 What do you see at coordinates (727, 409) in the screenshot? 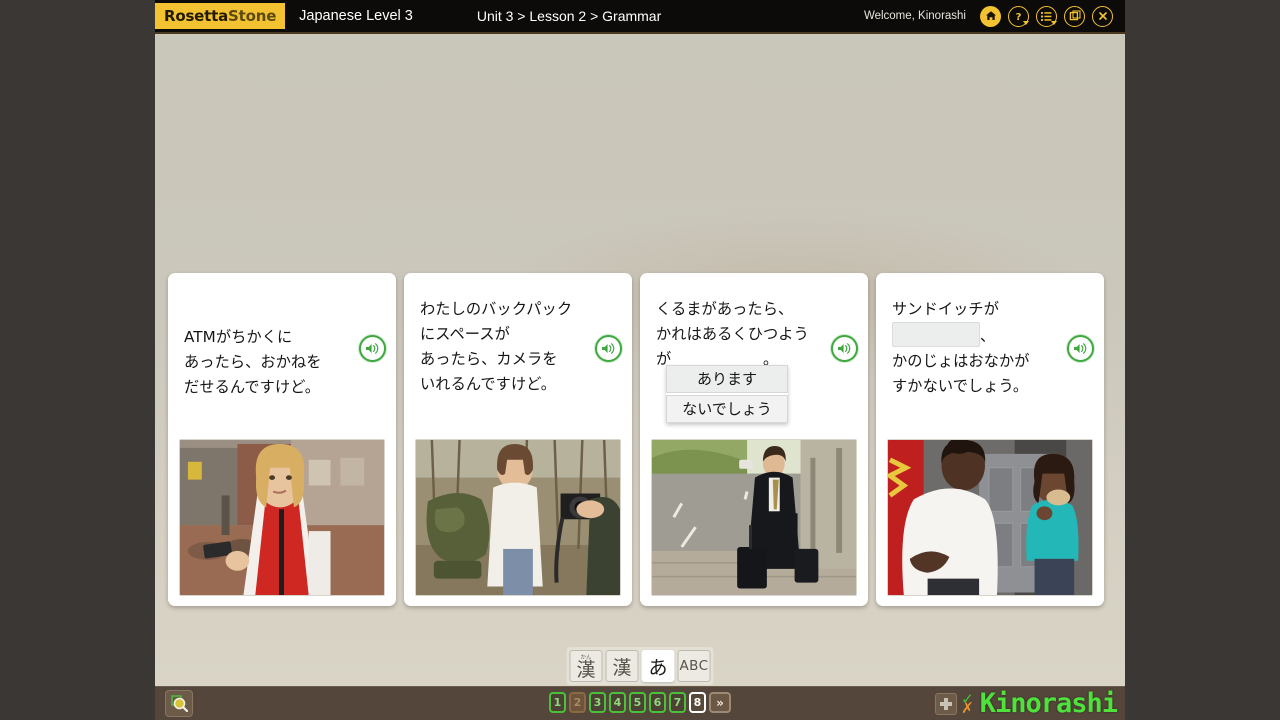
I see `dropdown-option-1: ないでしょう` at bounding box center [727, 409].